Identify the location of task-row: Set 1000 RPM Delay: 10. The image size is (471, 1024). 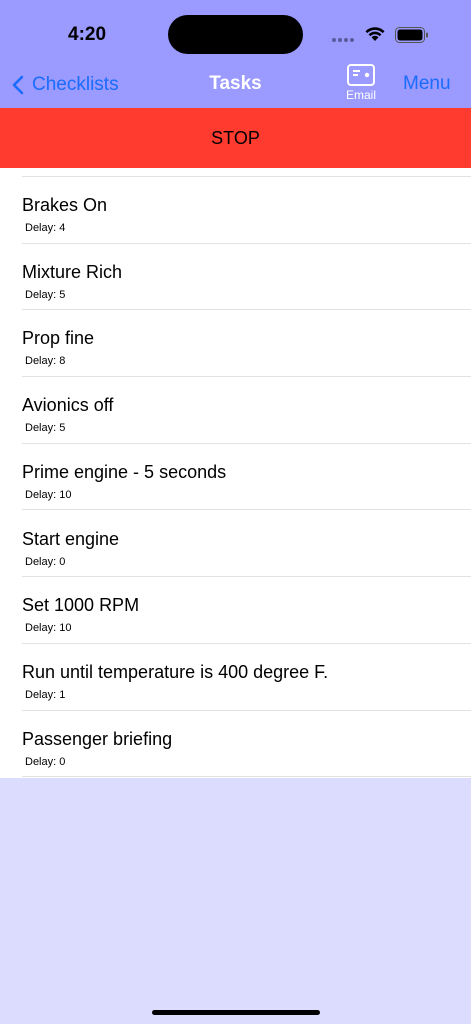
(235, 610).